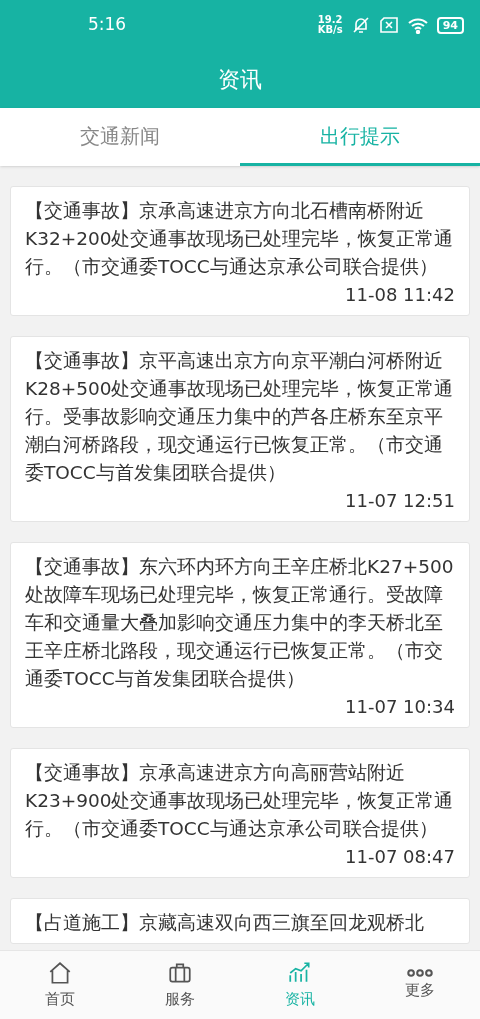 The width and height of the screenshot is (480, 1019). I want to click on news-card: 【交通事故】京承高速进京方向北石槽南桥附近K32+200处交通事故现场已处理完毕，恢复正常通行。（市交通委TOCC与通达京承公司联合提供） 11-08 11:42, so click(240, 251).